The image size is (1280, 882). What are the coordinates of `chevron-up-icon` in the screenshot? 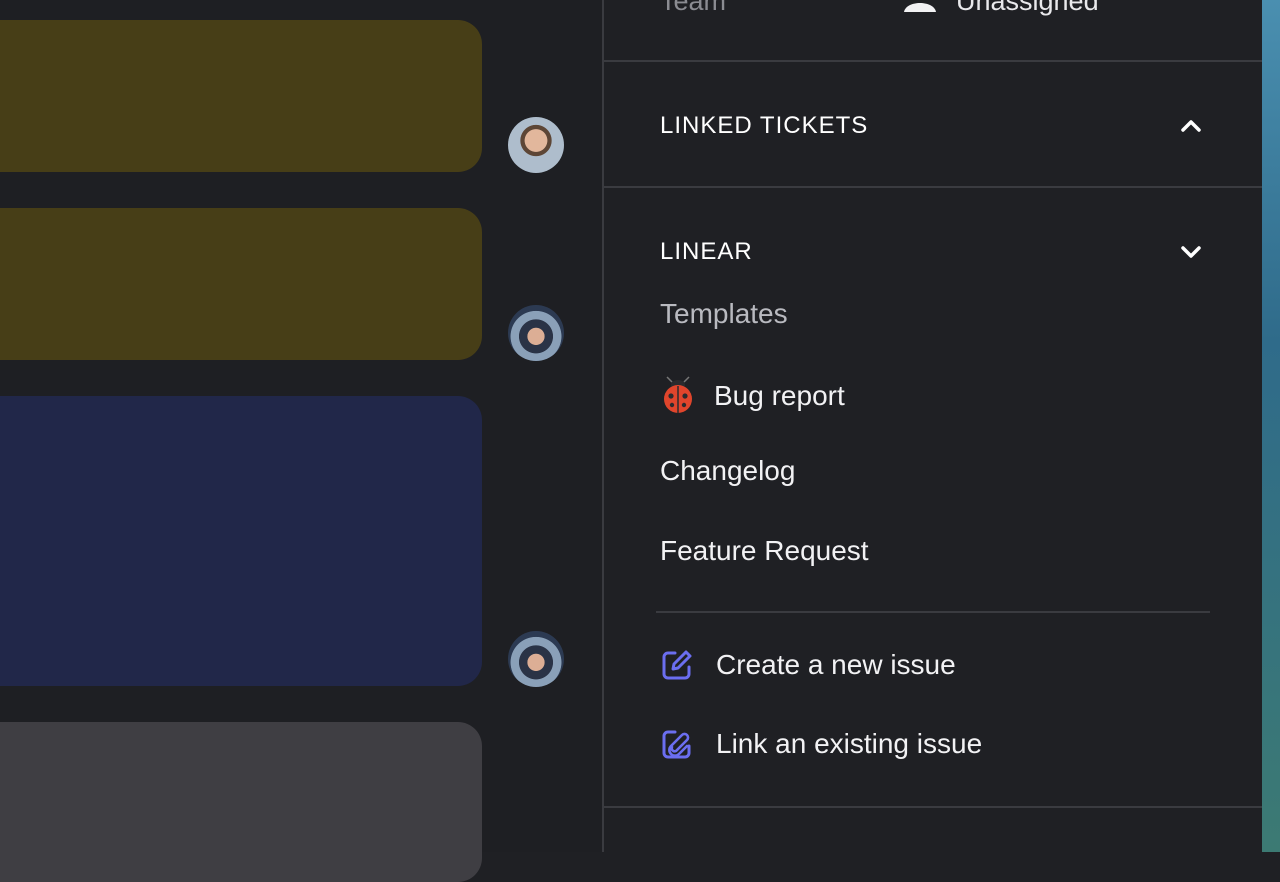 It's located at (1191, 126).